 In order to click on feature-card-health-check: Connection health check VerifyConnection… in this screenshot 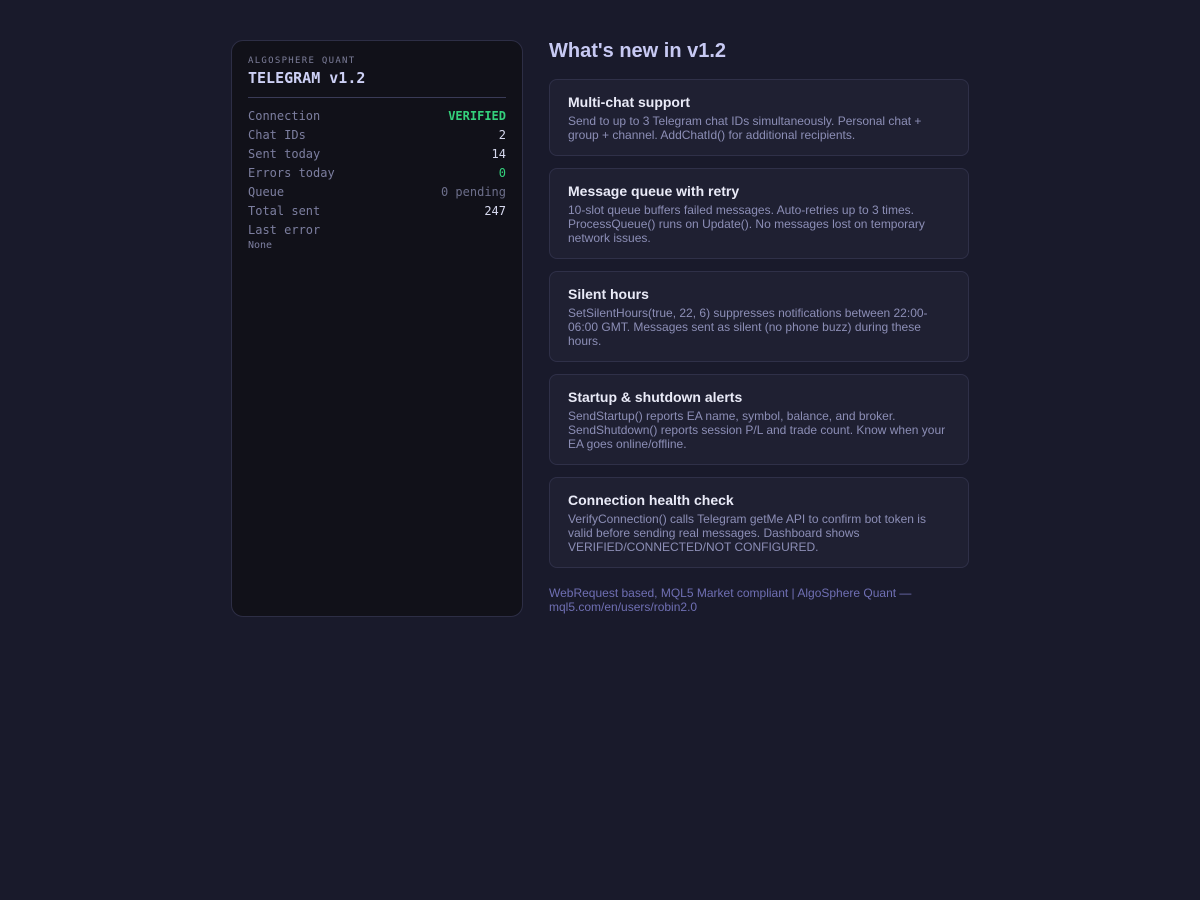, I will do `click(759, 522)`.